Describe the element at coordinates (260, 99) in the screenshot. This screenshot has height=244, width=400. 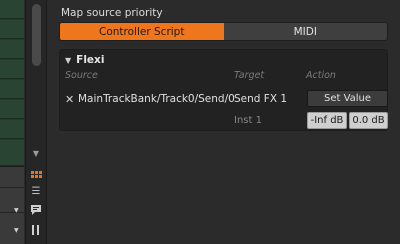
I see `mapping-target: Send FX 1` at that location.